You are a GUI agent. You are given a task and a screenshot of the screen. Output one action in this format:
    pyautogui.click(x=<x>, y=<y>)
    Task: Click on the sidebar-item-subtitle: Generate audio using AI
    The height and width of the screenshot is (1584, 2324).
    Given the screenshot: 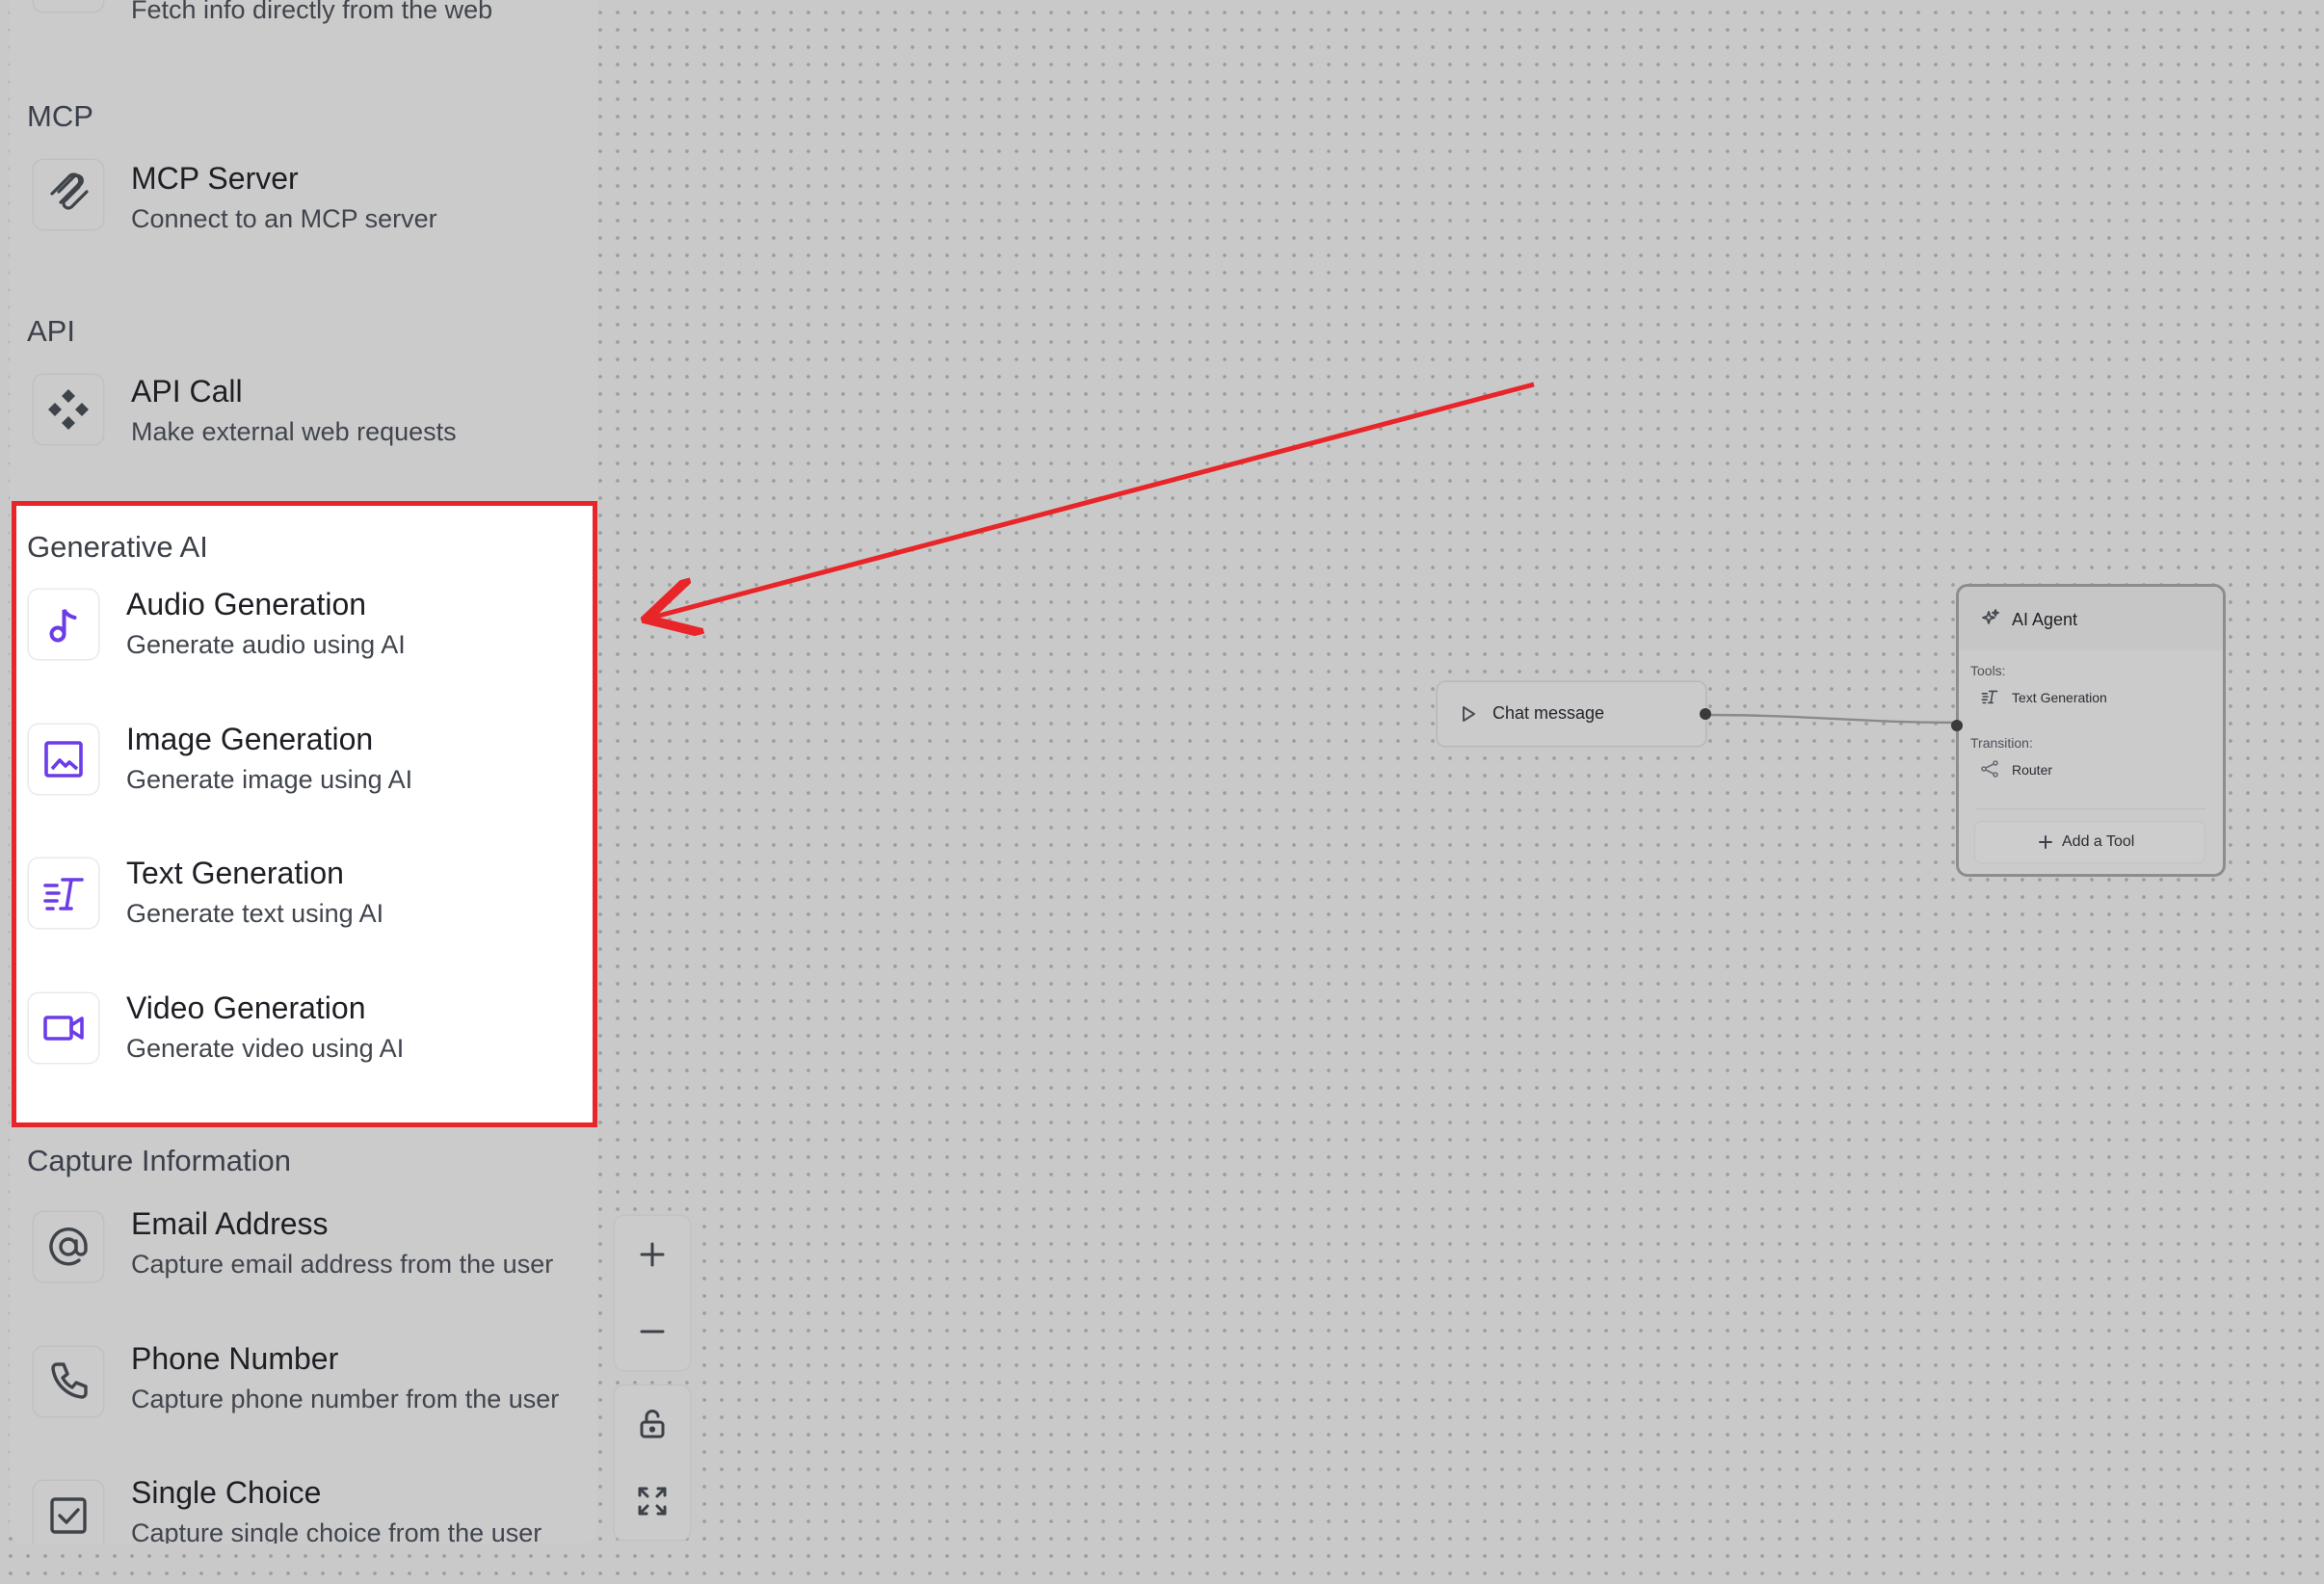 What is the action you would take?
    pyautogui.click(x=266, y=644)
    